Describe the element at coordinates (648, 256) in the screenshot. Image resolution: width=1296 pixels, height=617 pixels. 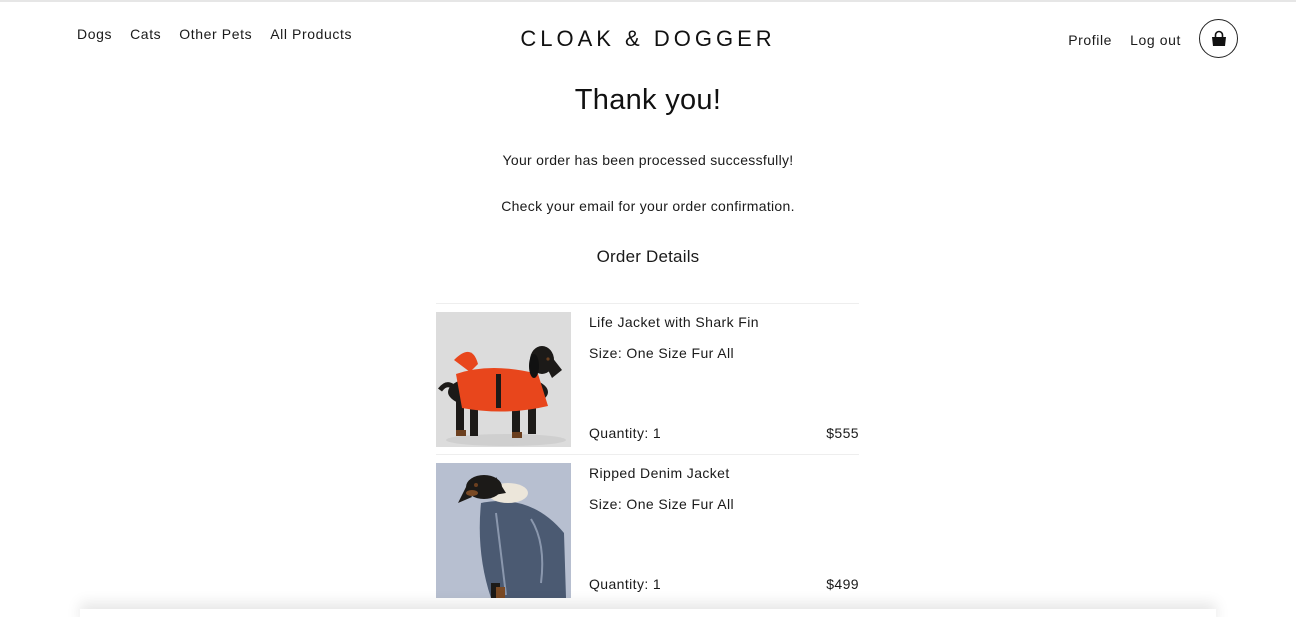
I see `order-details-heading: Order Details` at that location.